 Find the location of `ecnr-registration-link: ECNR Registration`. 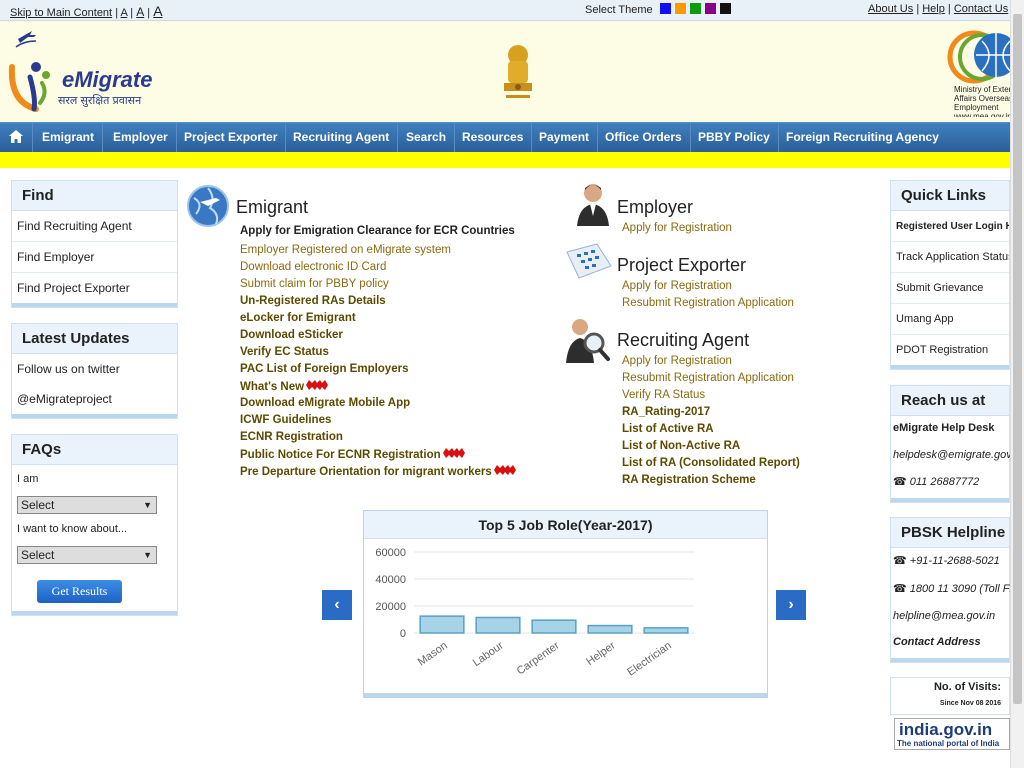

ecnr-registration-link: ECNR Registration is located at coordinates (291, 437).